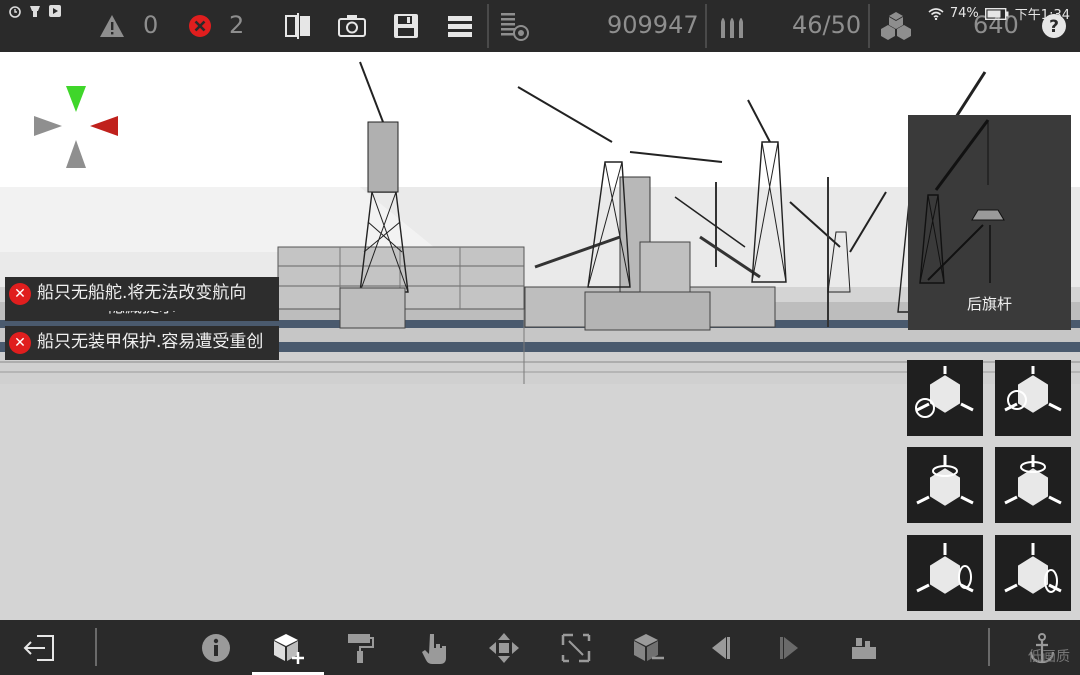 This screenshot has height=675, width=1080. I want to click on rotate-x-cw-button, so click(1033, 398).